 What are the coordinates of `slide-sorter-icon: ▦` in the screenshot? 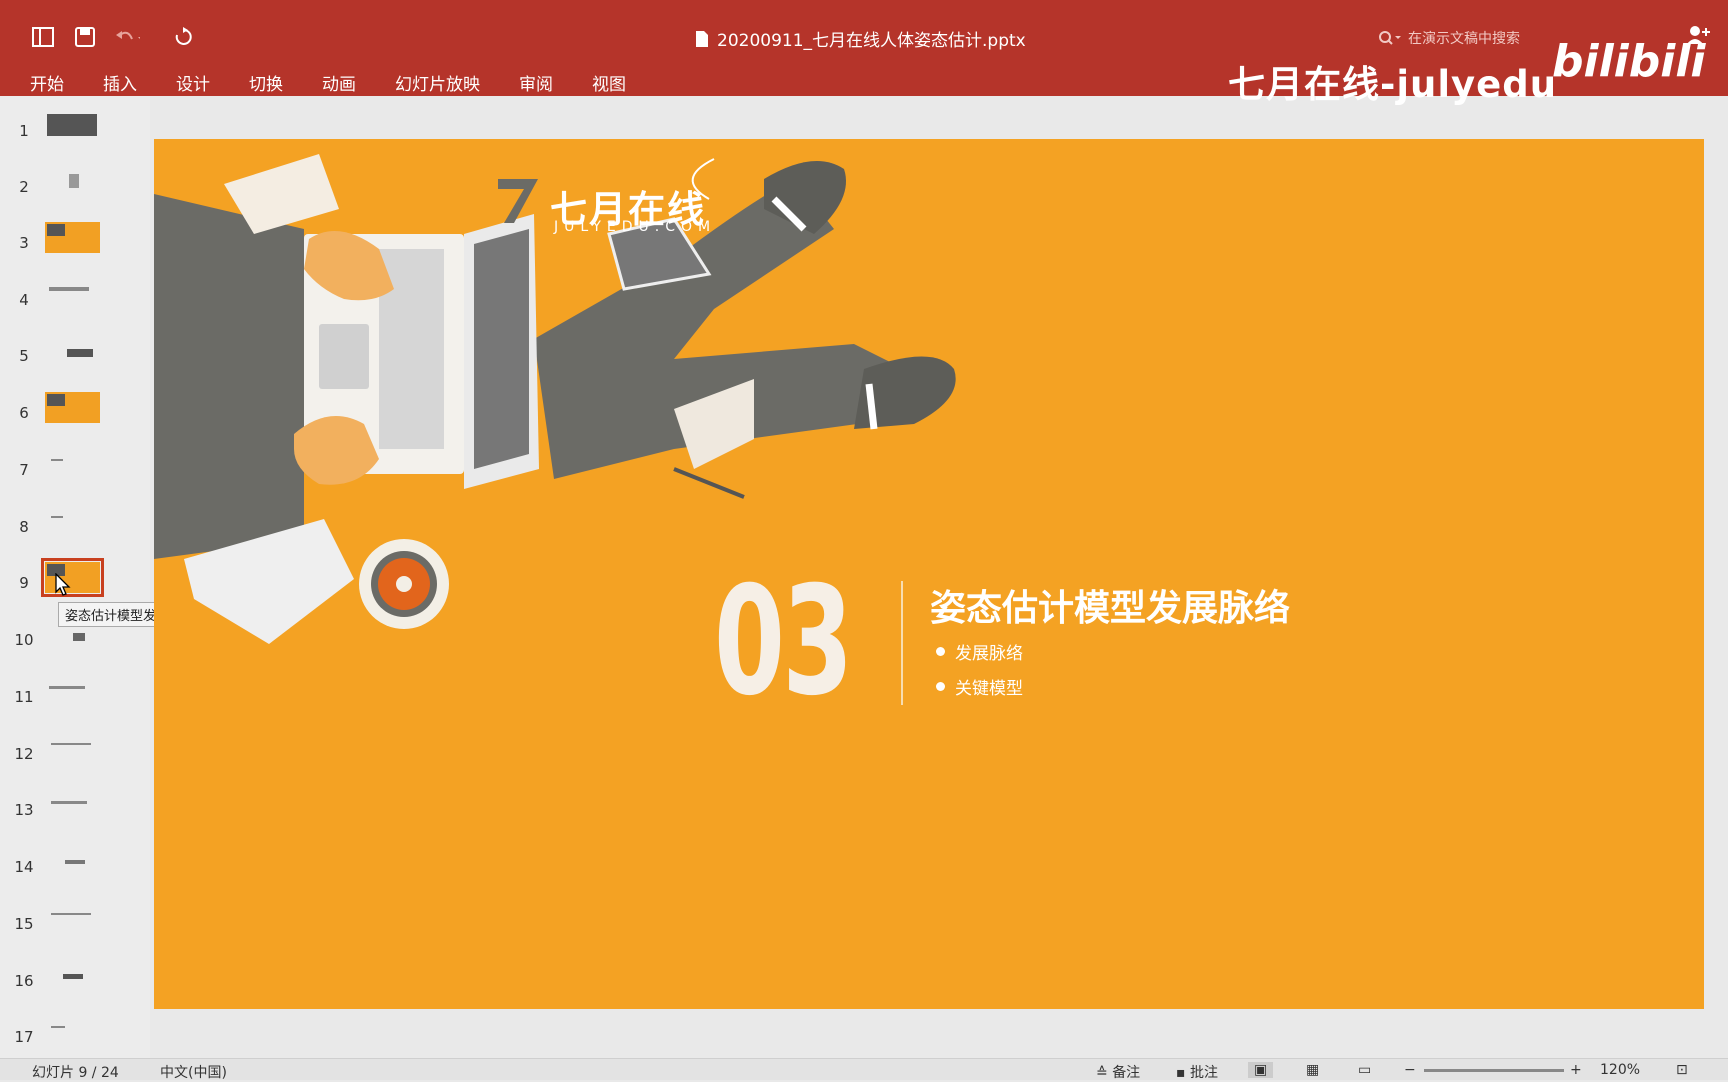 It's located at (1312, 1070).